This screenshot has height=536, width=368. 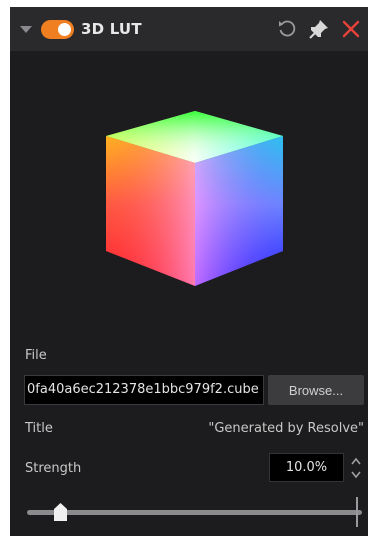 What do you see at coordinates (64, 29) in the screenshot?
I see `toggle-knob` at bounding box center [64, 29].